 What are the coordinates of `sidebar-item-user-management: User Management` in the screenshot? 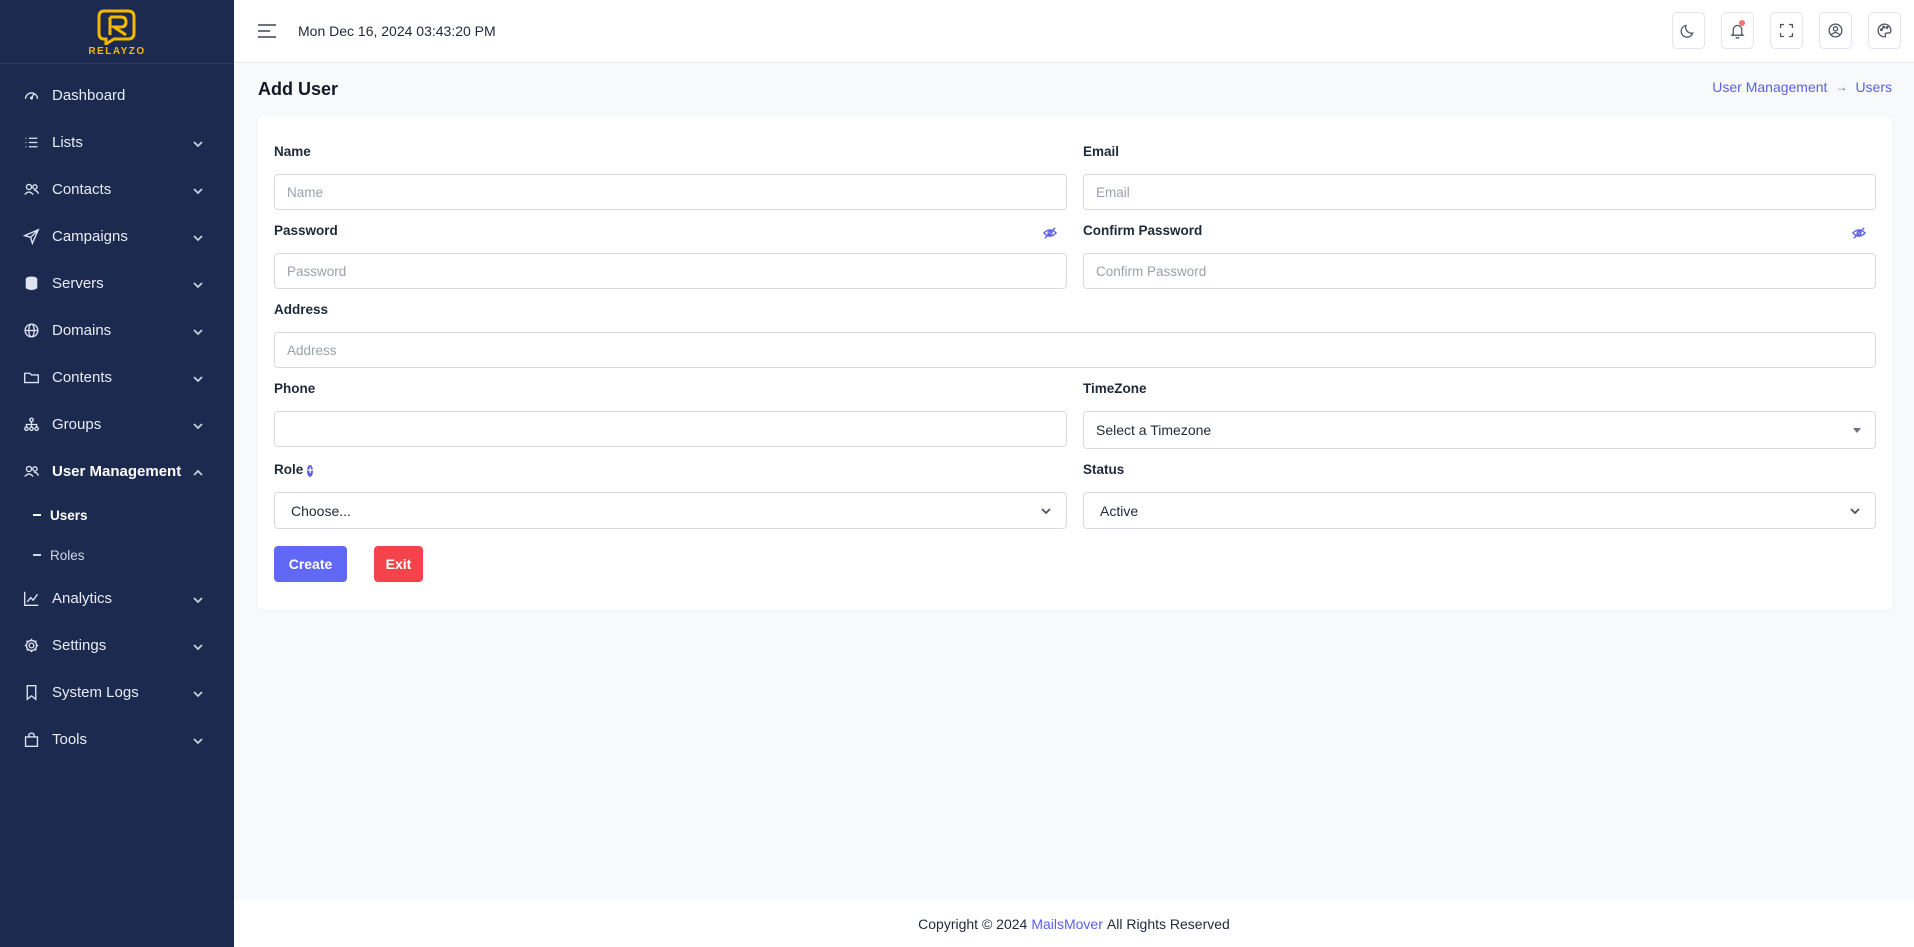 It's located at (117, 471).